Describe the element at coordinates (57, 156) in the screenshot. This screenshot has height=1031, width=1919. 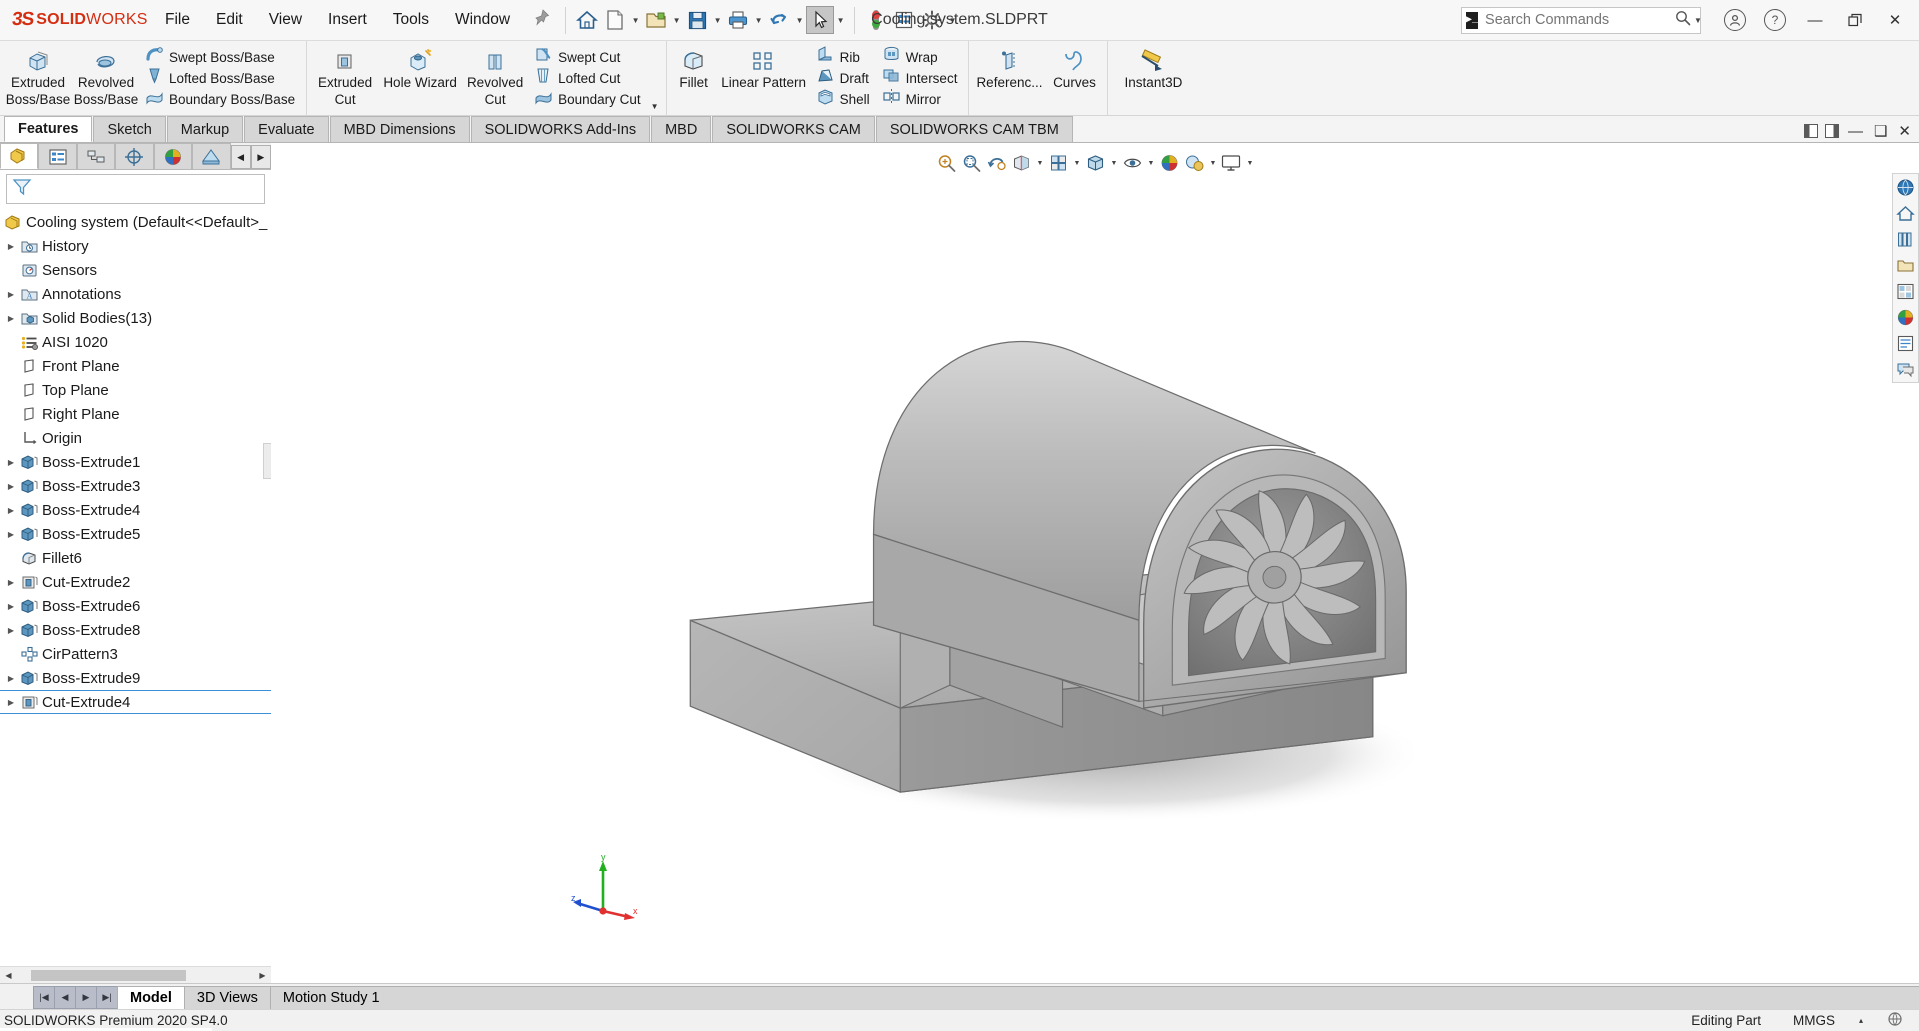
I see `property-manager-tab` at that location.